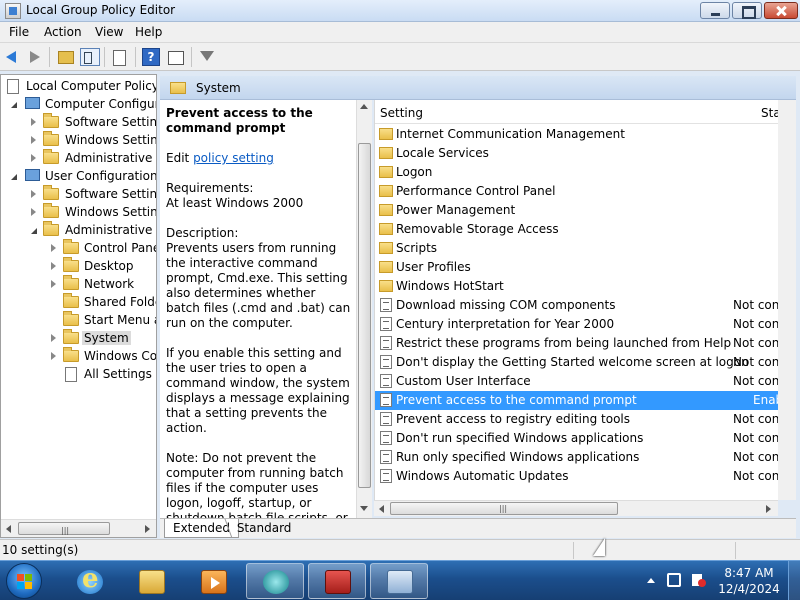  I want to click on taskbar-toolbox, so click(337, 581).